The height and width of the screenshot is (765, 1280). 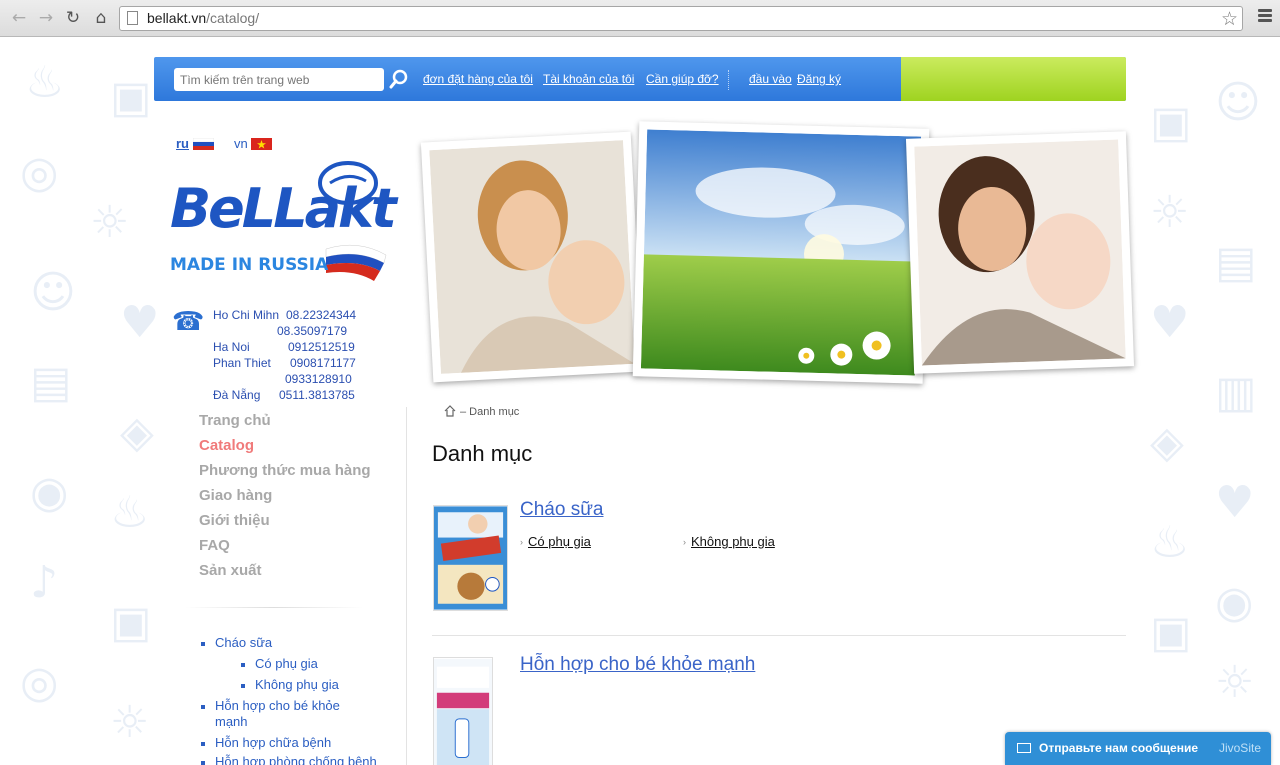 I want to click on contact-city: Ho Chi Mihn, so click(x=246, y=315).